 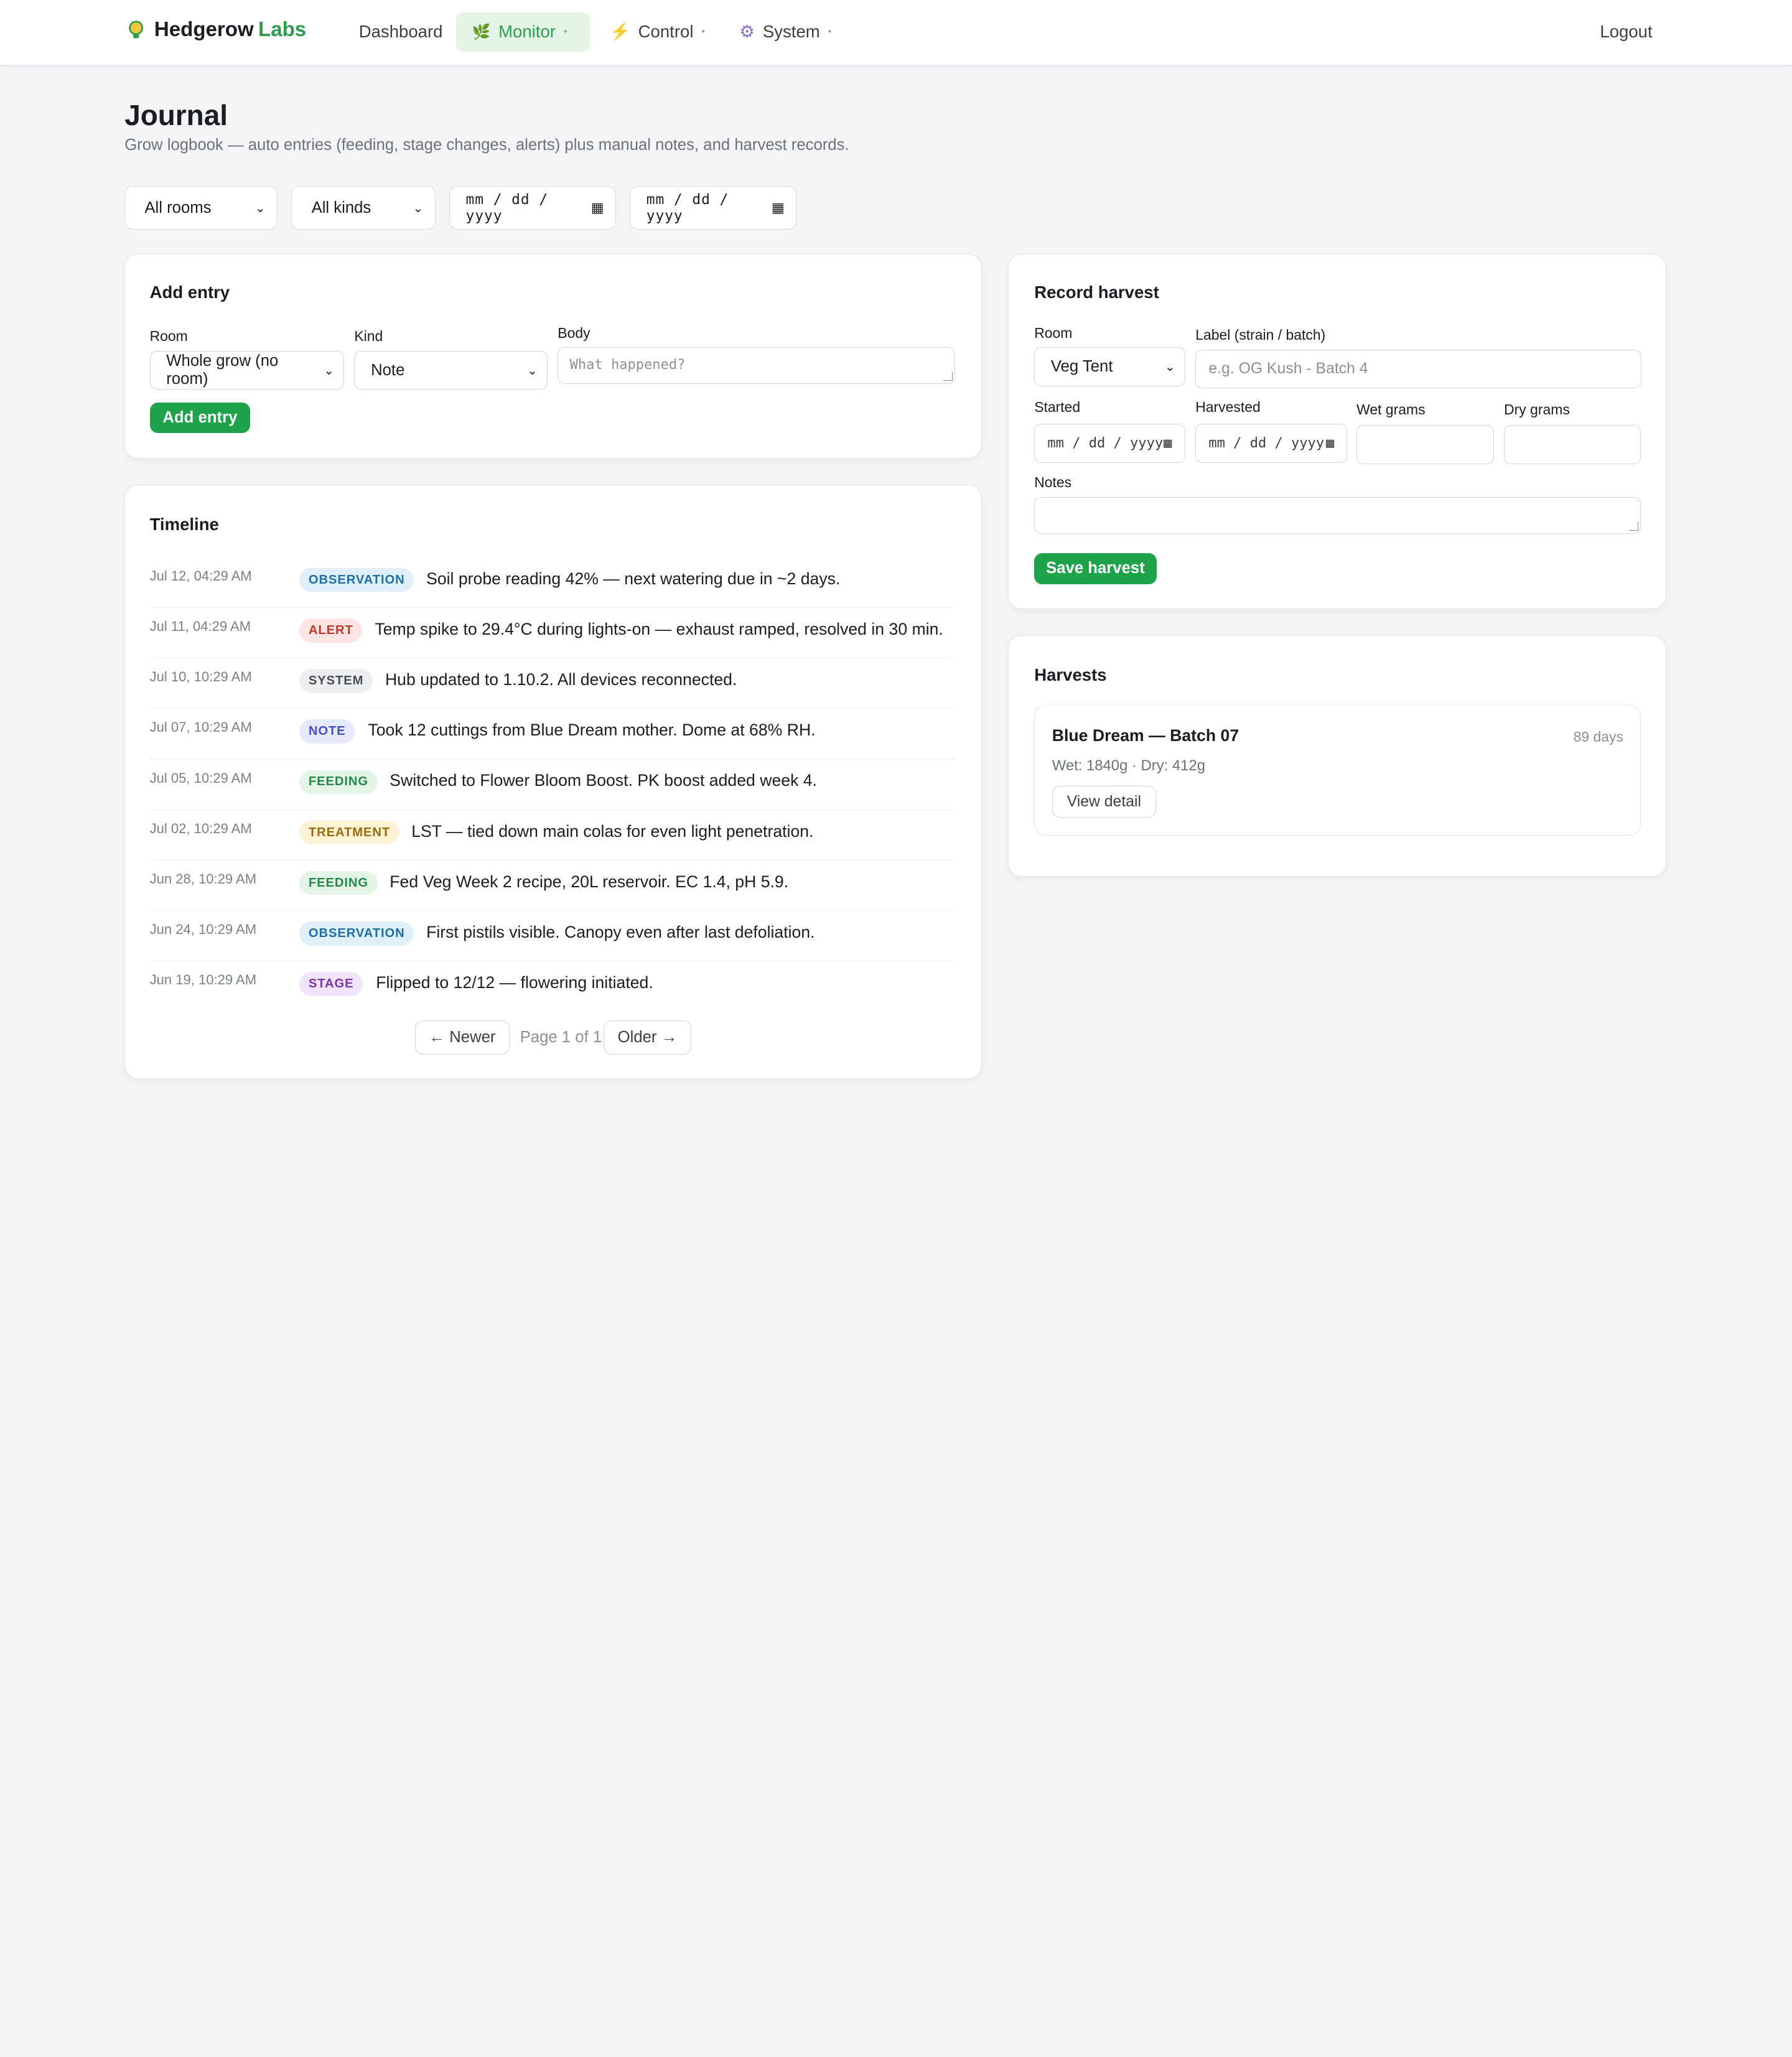 What do you see at coordinates (203, 878) in the screenshot?
I see `timeline-timestamp: Jun 28, 10:29 AM` at bounding box center [203, 878].